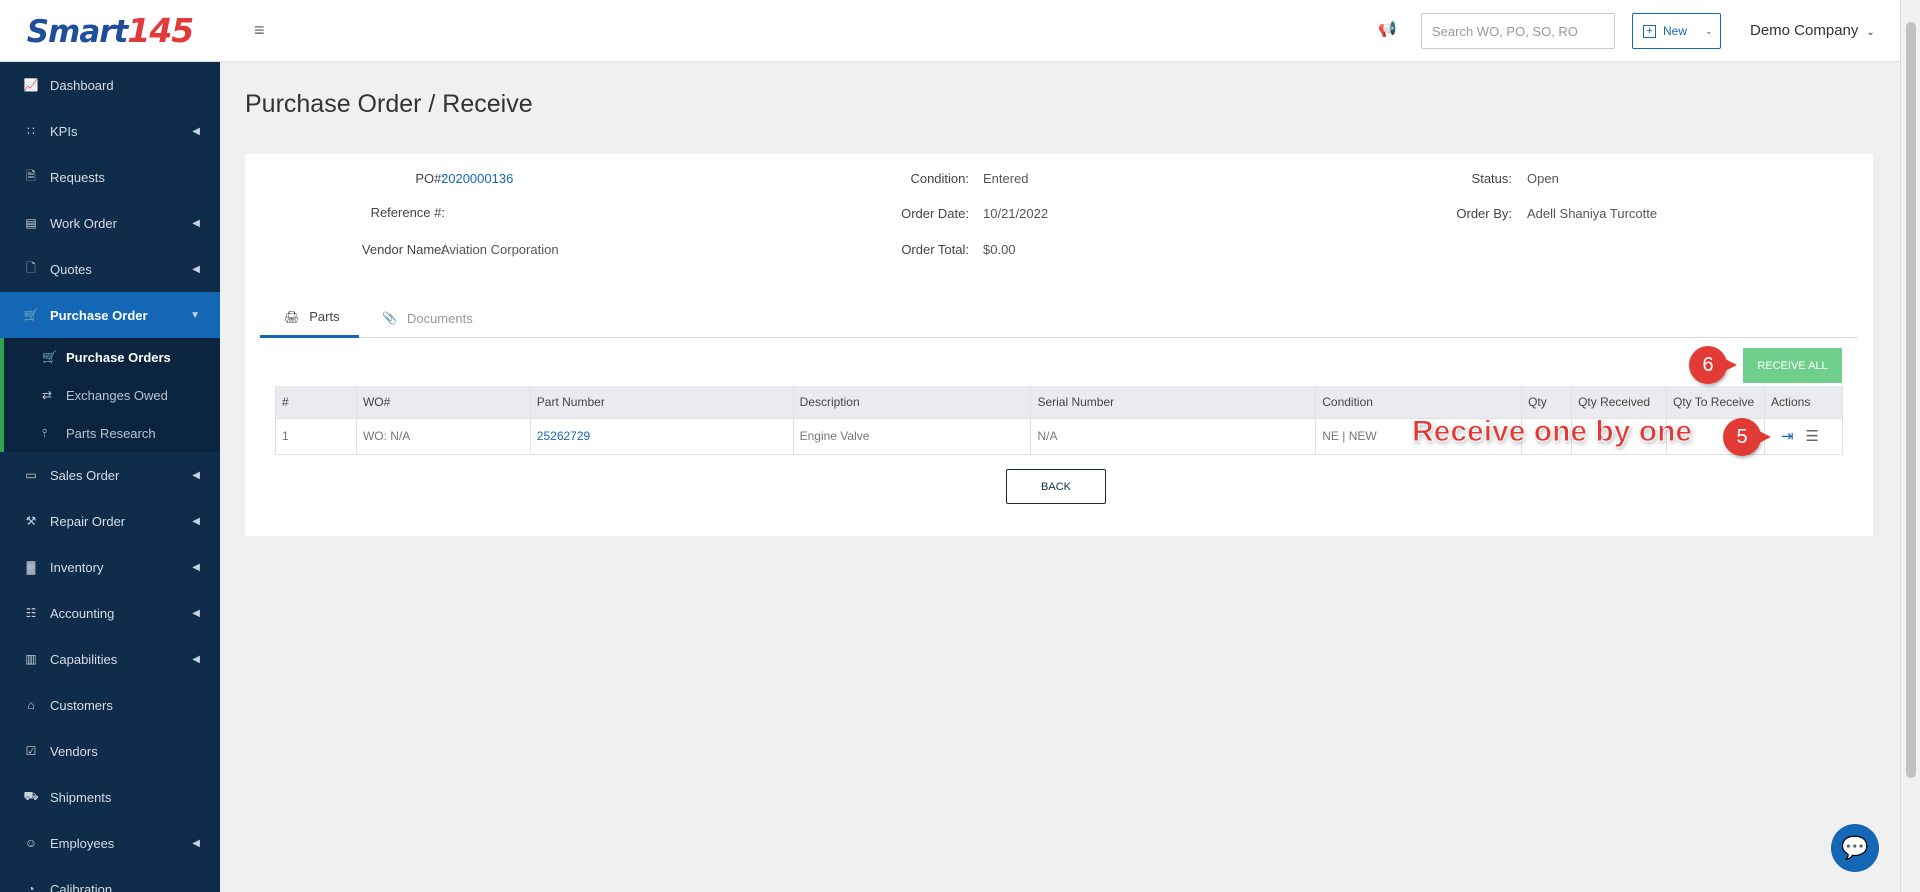 The image size is (1920, 892). I want to click on tab-documents: 📎 Documents, so click(442, 318).